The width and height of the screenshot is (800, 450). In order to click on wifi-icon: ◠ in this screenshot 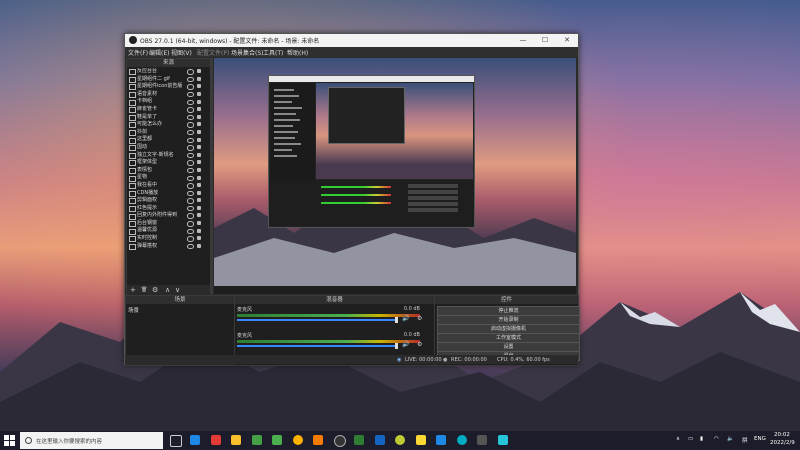, I will do `click(716, 439)`.